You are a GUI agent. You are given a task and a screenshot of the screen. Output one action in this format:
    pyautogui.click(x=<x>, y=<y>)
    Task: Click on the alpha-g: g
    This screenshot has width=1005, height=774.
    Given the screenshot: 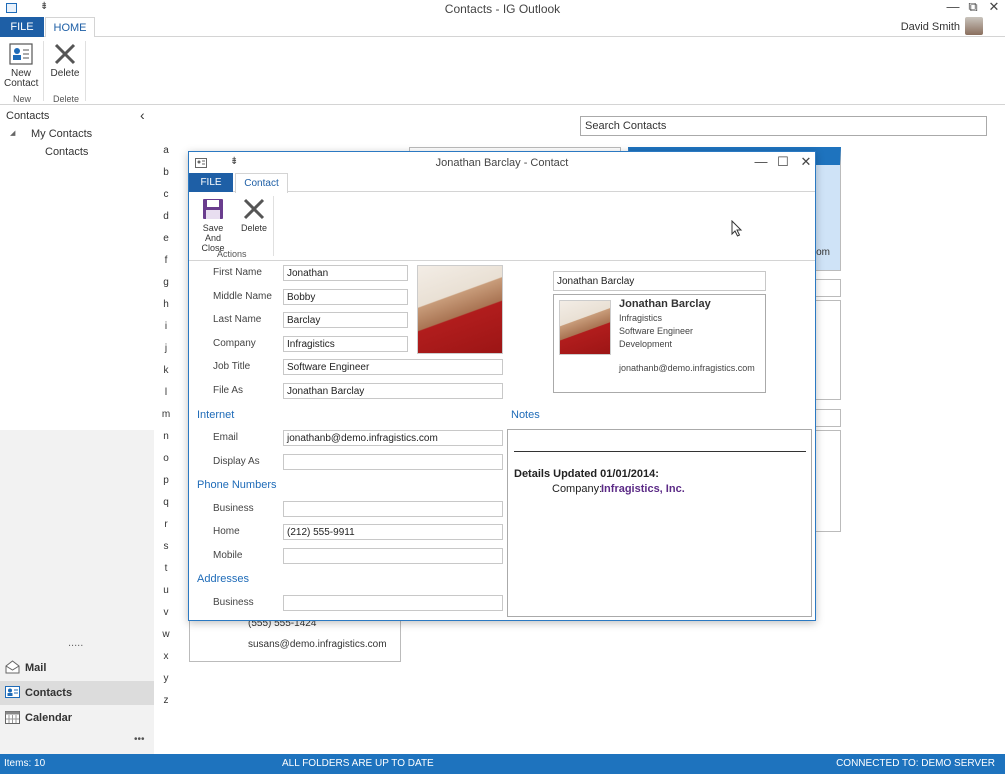 What is the action you would take?
    pyautogui.click(x=166, y=282)
    